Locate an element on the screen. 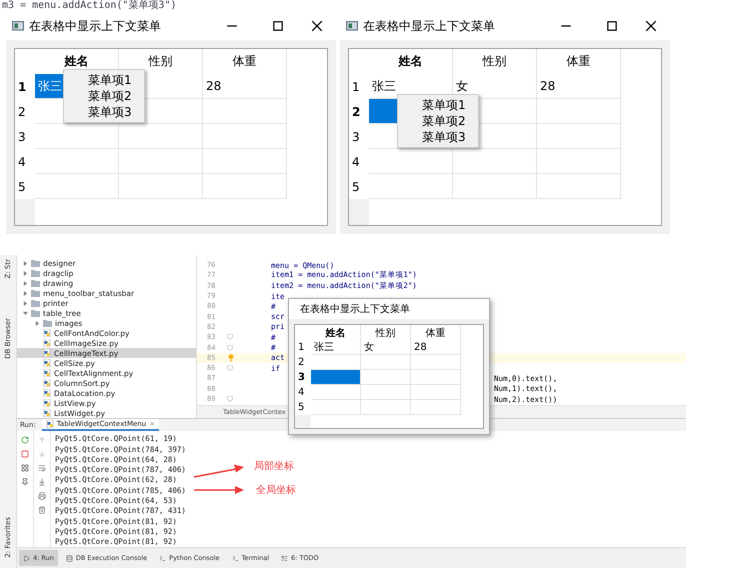 The image size is (746, 568). play-icon is located at coordinates (26, 558).